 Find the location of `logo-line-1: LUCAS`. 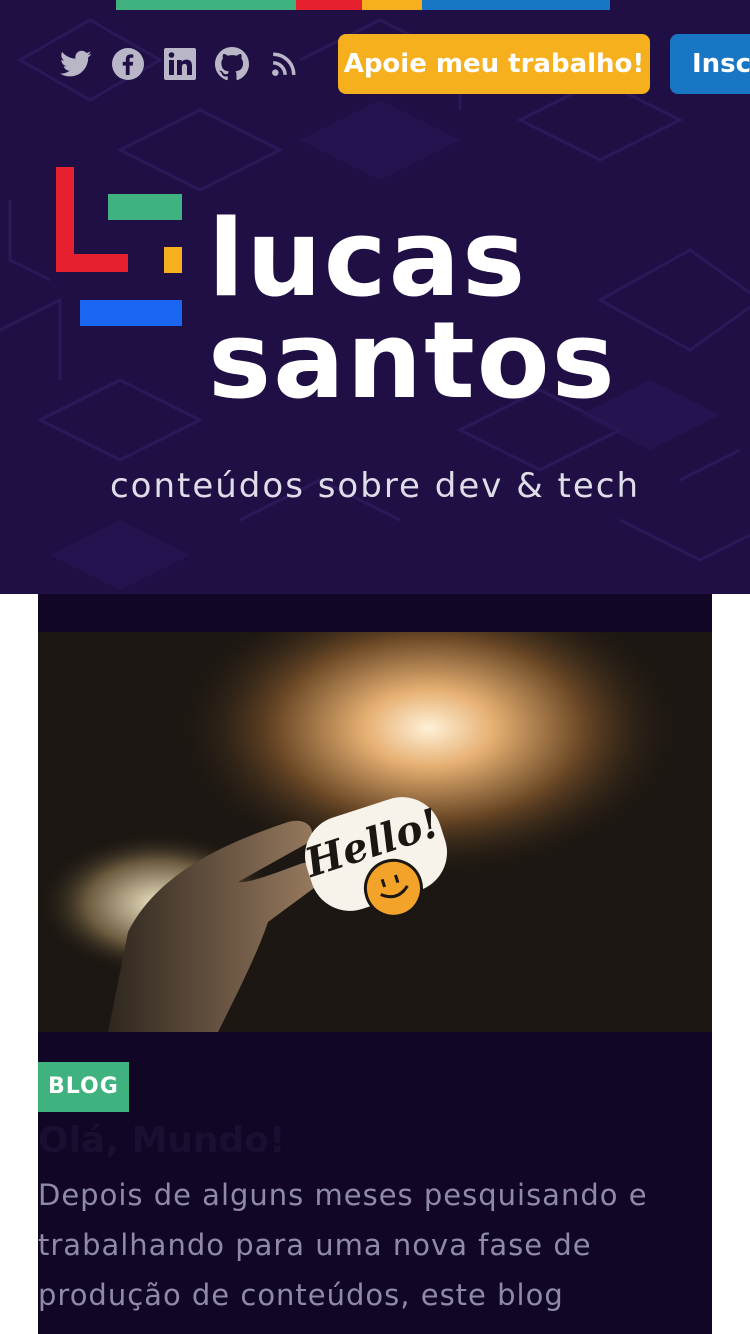

logo-line-1: LUCAS is located at coordinates (368, 258).